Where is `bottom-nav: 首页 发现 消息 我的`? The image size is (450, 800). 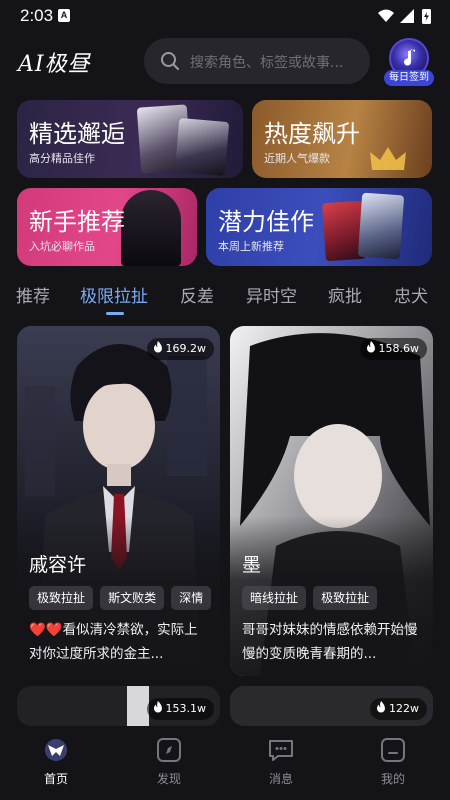 bottom-nav: 首页 发现 消息 我的 is located at coordinates (225, 763).